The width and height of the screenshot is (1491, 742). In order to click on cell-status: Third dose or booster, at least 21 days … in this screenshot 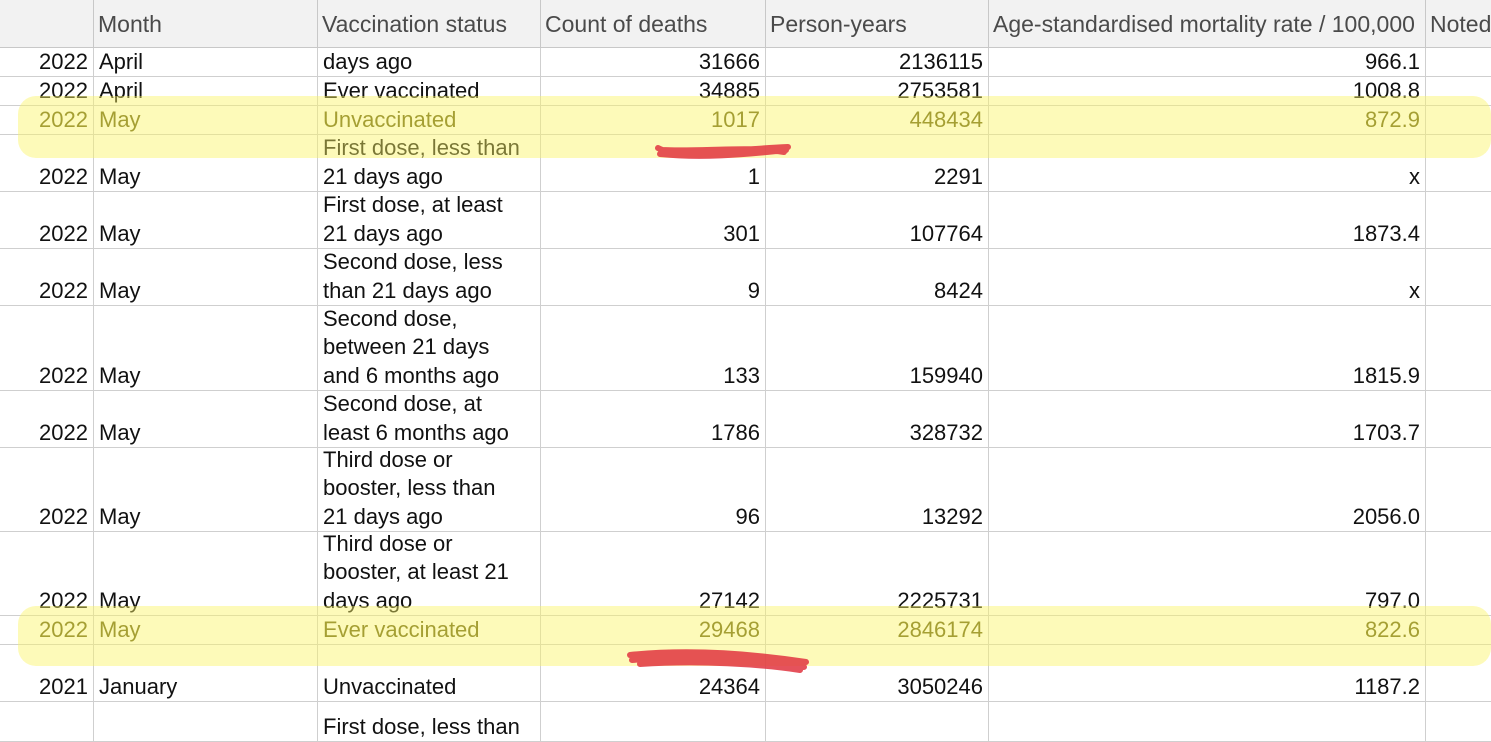, I will do `click(429, 574)`.